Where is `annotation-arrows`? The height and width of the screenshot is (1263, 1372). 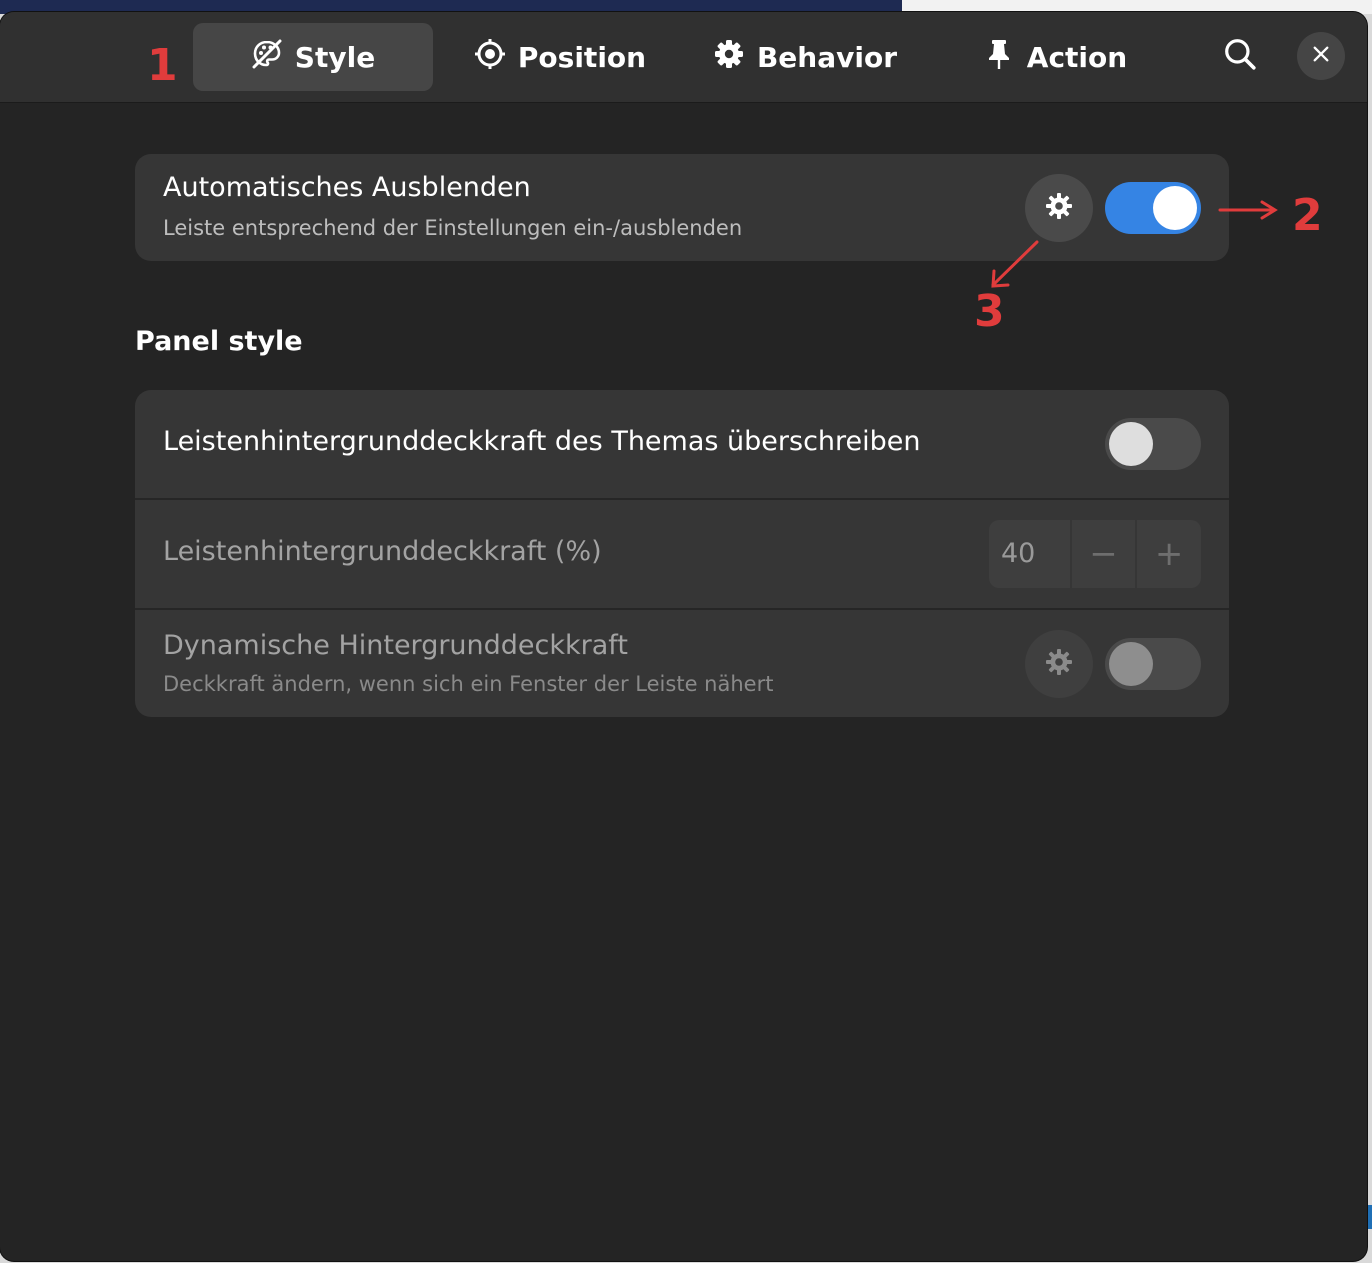 annotation-arrows is located at coordinates (1134, 244).